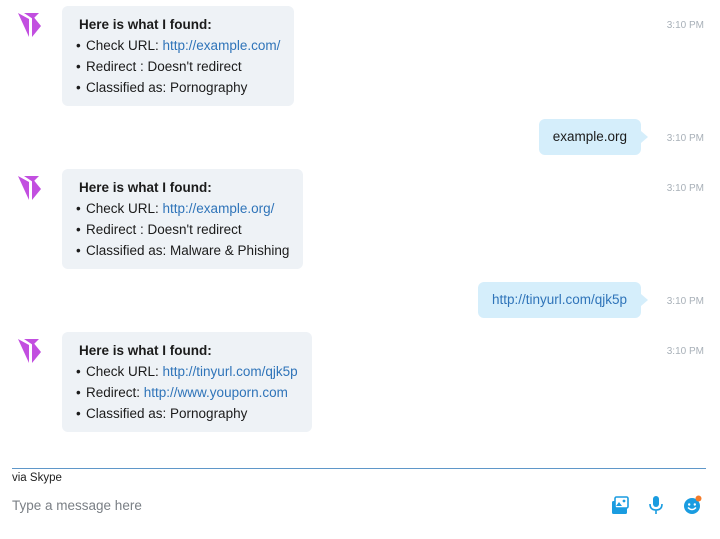  What do you see at coordinates (620, 505) in the screenshot?
I see `media-gallery-icon` at bounding box center [620, 505].